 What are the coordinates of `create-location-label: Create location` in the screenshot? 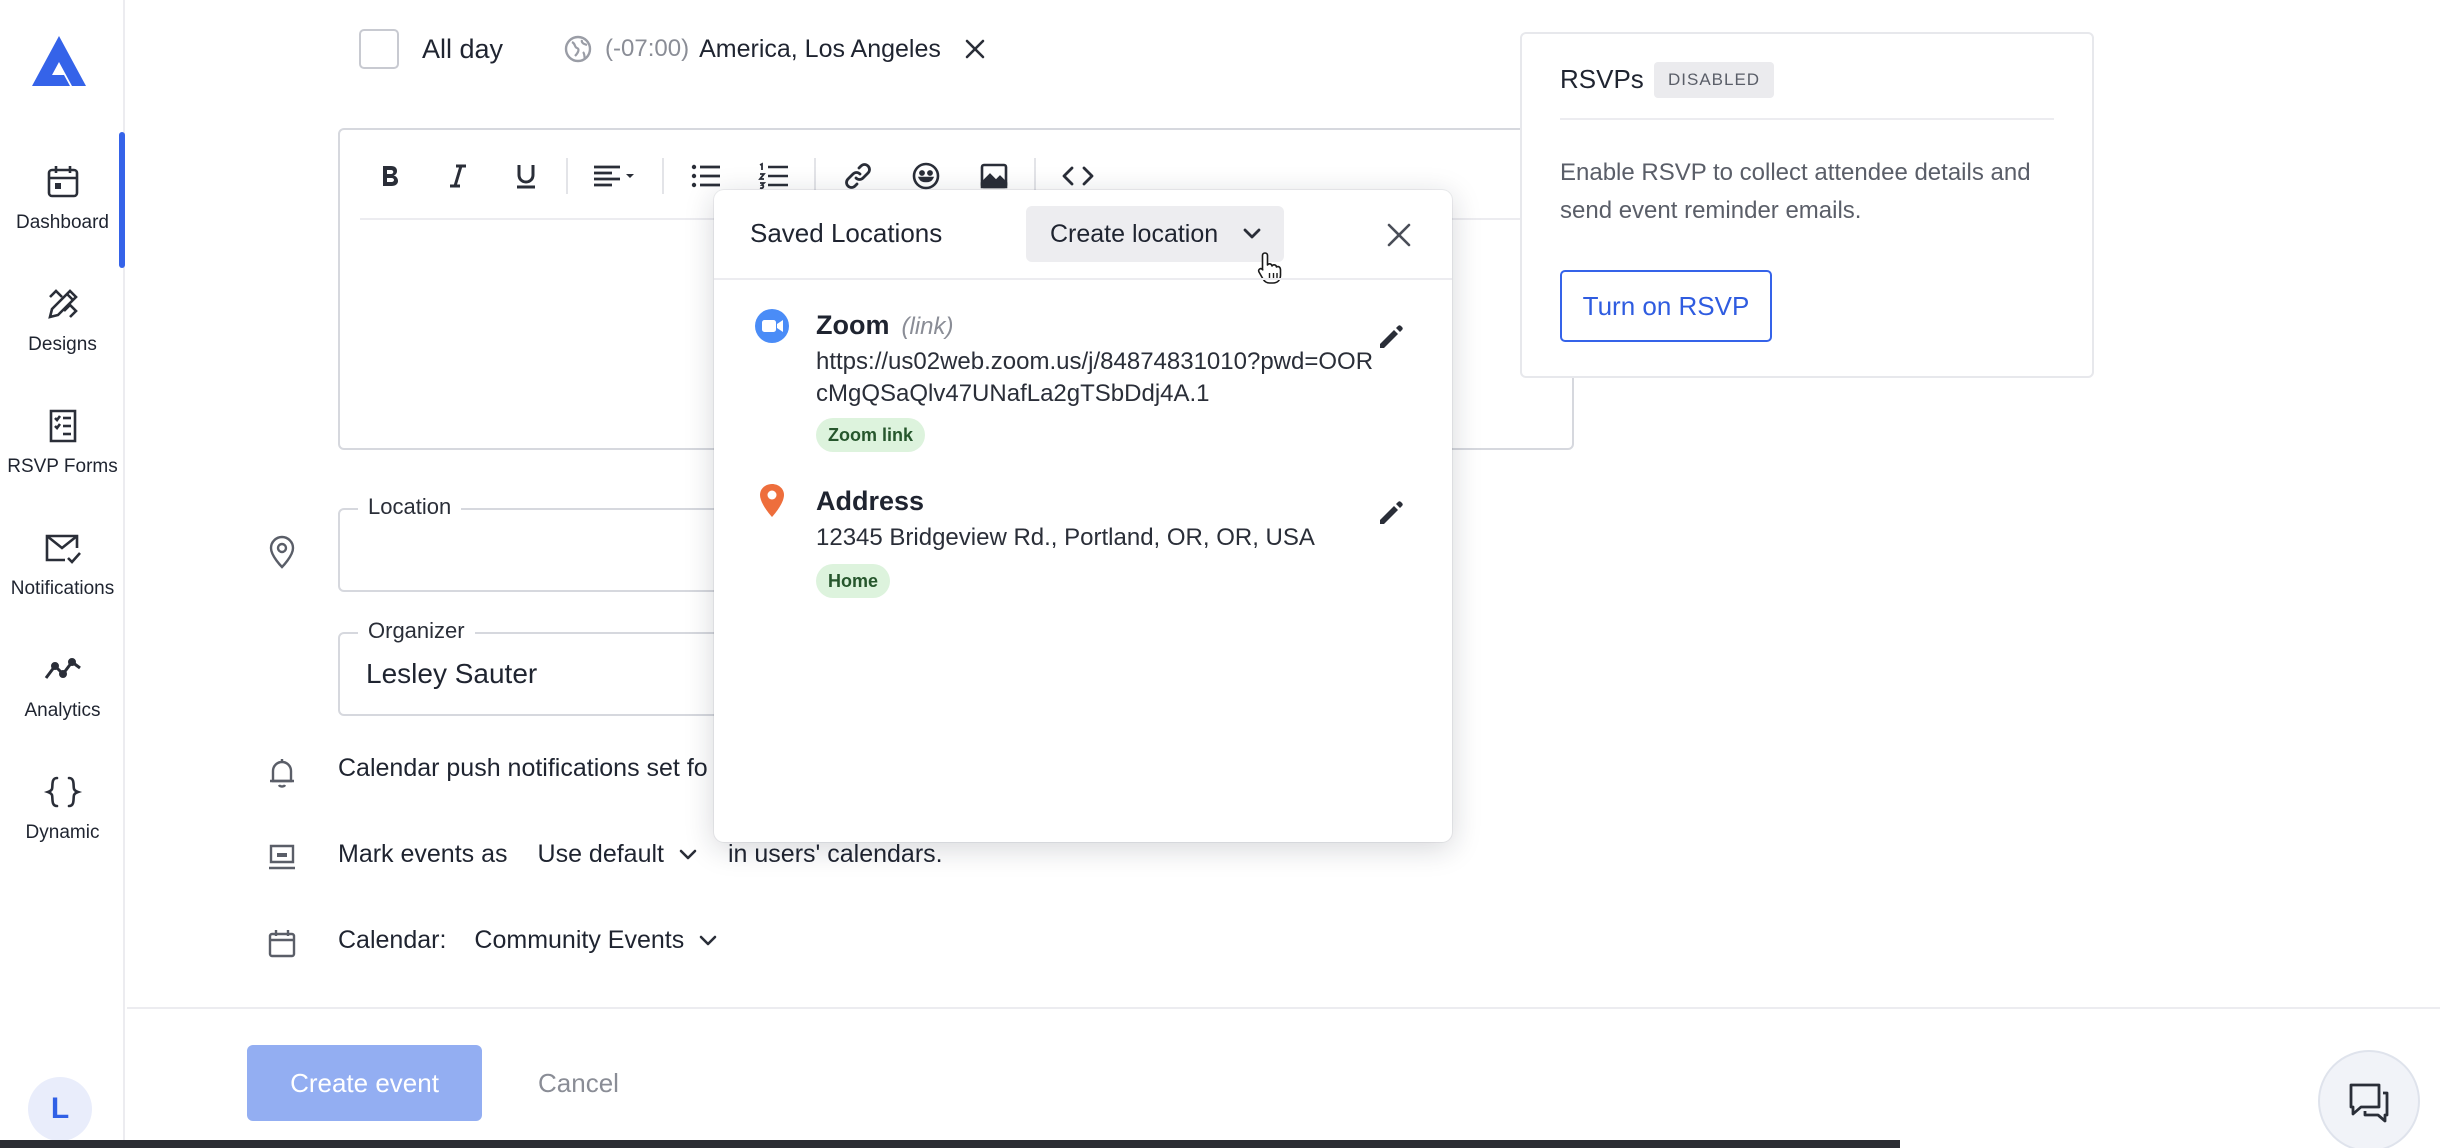 It's located at (1134, 233).